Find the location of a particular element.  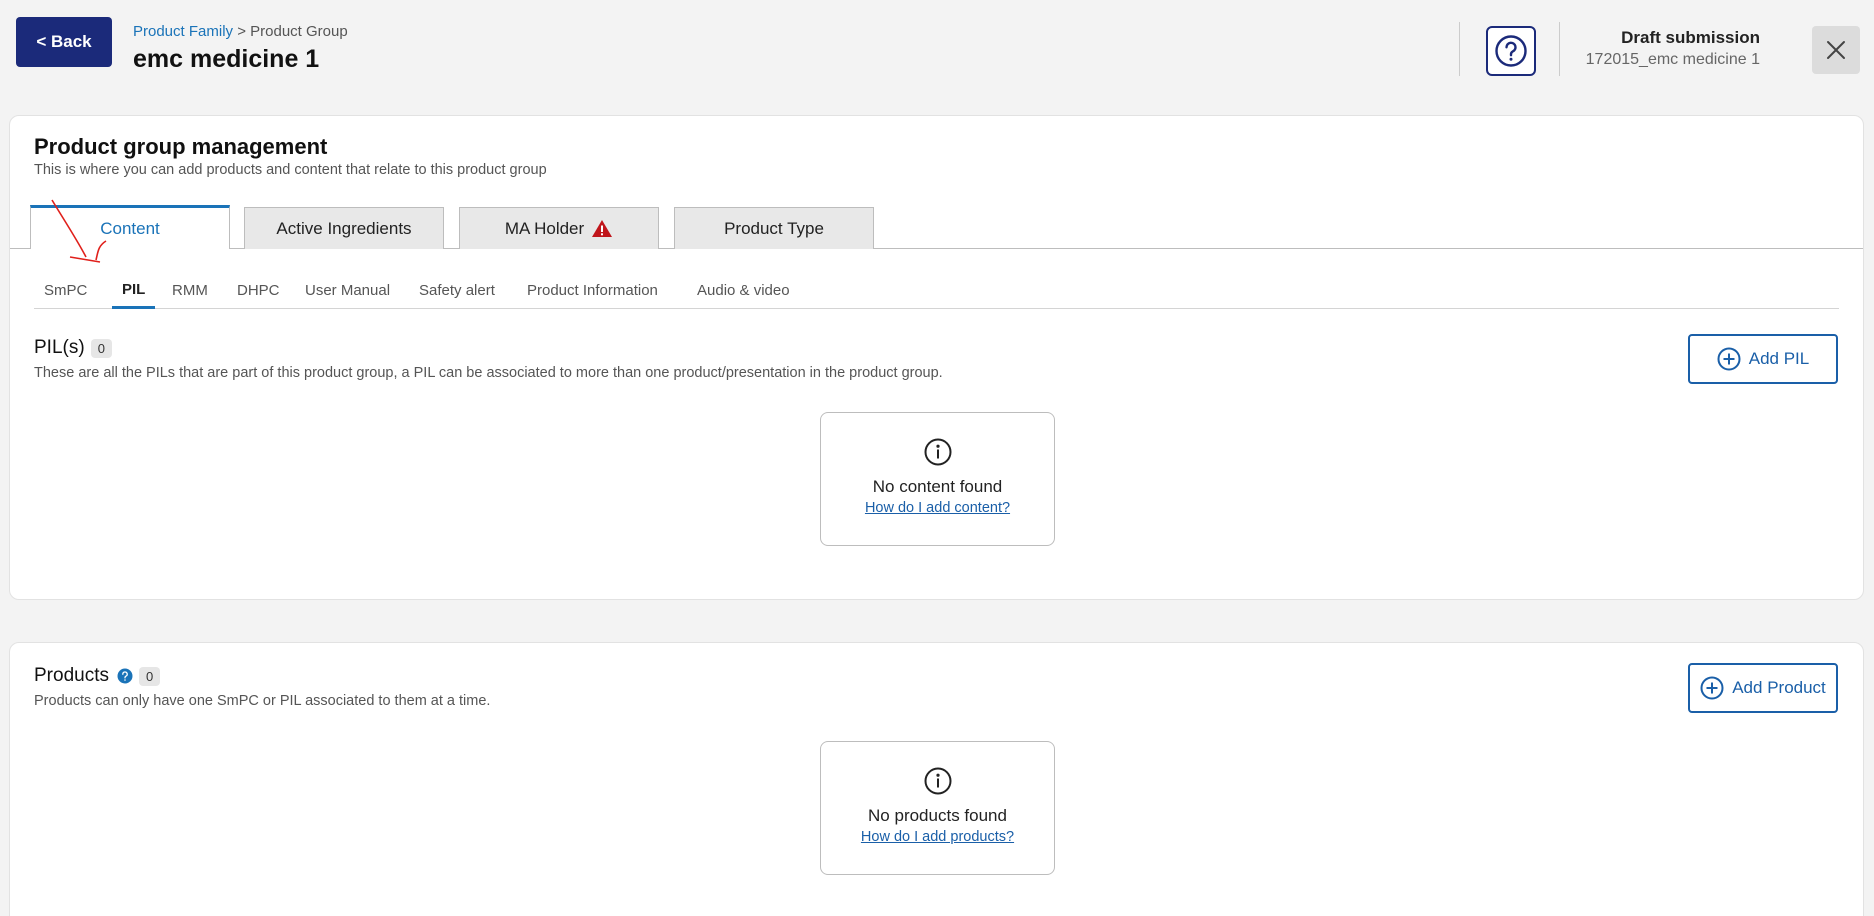

help-icon is located at coordinates (1511, 51).